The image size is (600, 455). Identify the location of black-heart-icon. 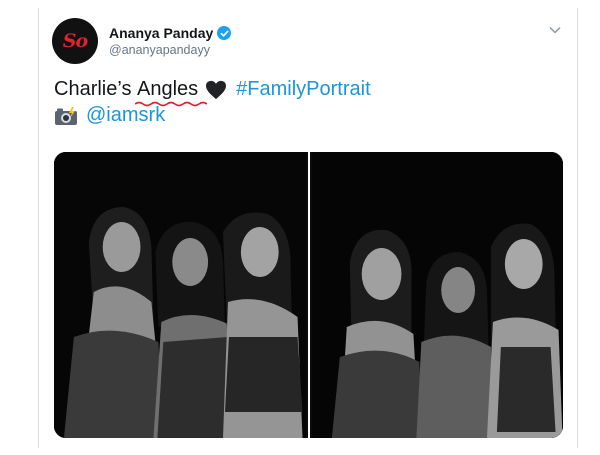
(216, 89).